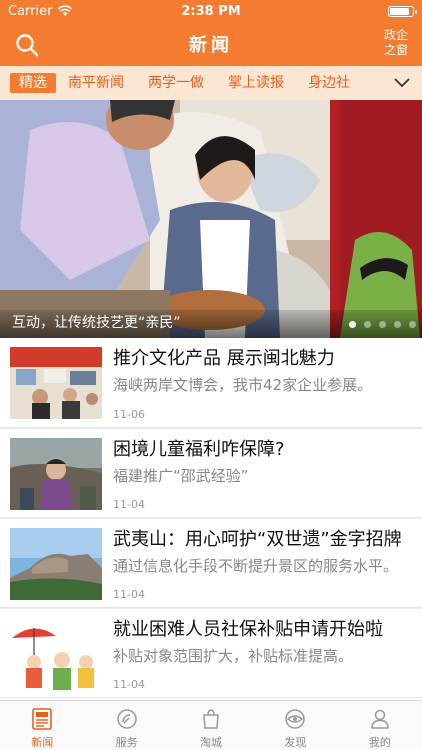 The image size is (422, 750). Describe the element at coordinates (224, 358) in the screenshot. I see `news-title: 推介文化产品 展示闽北魅力` at that location.